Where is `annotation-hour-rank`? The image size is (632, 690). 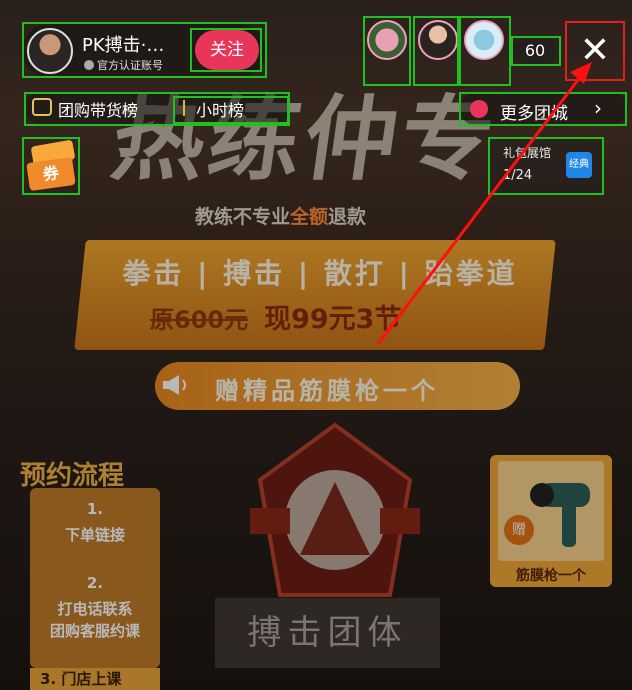 annotation-hour-rank is located at coordinates (231, 110).